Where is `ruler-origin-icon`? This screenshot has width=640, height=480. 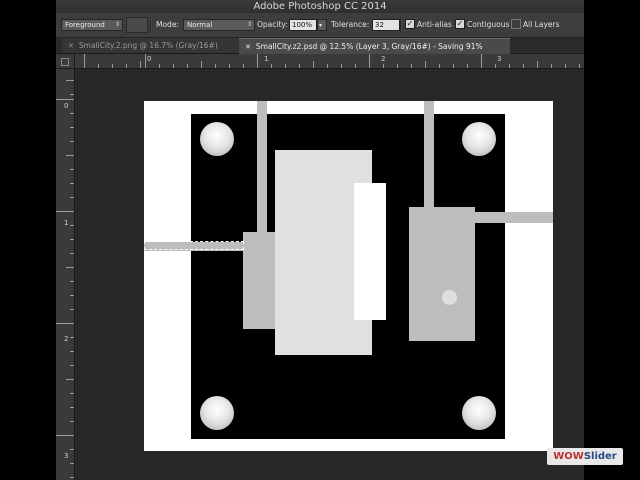
ruler-origin-icon is located at coordinates (65, 62).